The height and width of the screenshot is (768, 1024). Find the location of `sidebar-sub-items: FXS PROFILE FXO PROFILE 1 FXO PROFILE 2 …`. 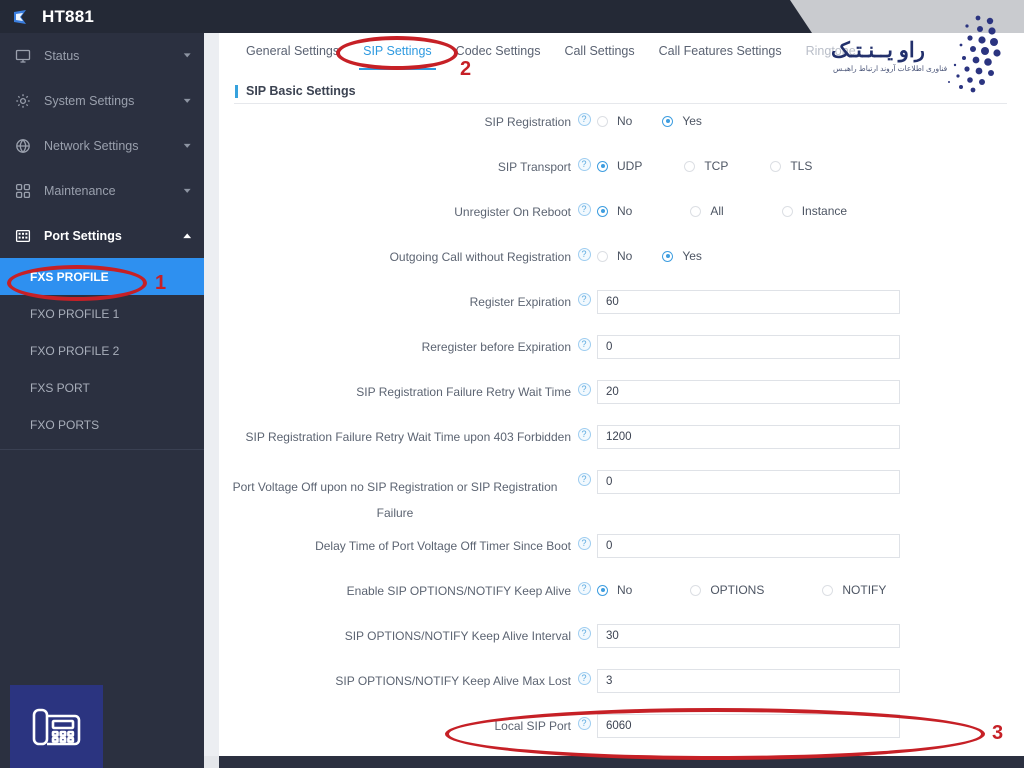

sidebar-sub-items: FXS PROFILE FXO PROFILE 1 FXO PROFILE 2 … is located at coordinates (102, 354).